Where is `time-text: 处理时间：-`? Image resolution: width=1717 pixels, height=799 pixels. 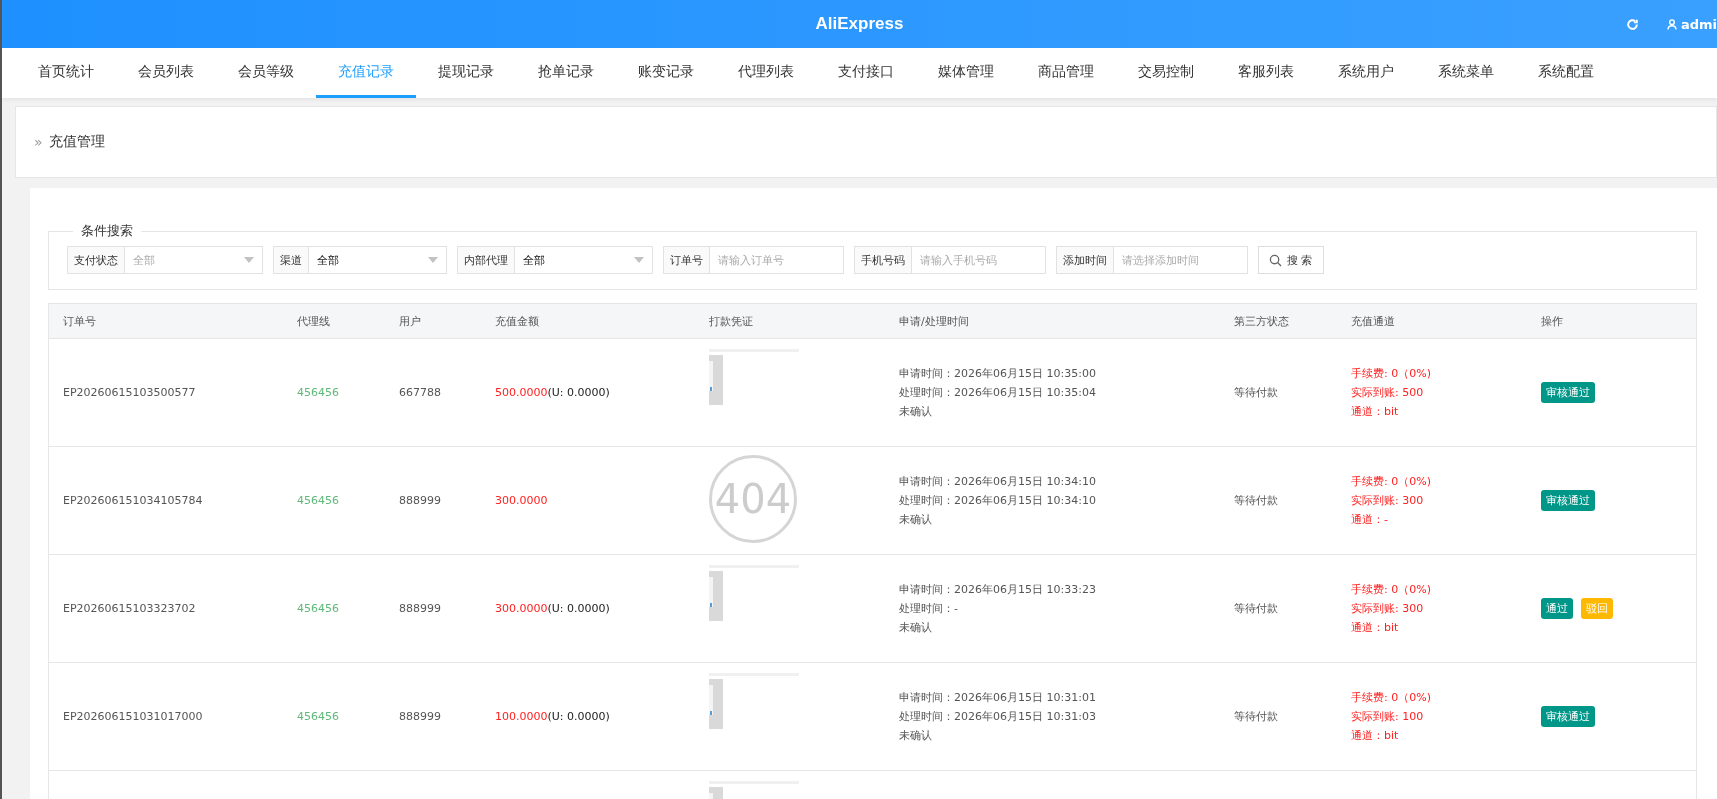
time-text: 处理时间：- is located at coordinates (929, 608).